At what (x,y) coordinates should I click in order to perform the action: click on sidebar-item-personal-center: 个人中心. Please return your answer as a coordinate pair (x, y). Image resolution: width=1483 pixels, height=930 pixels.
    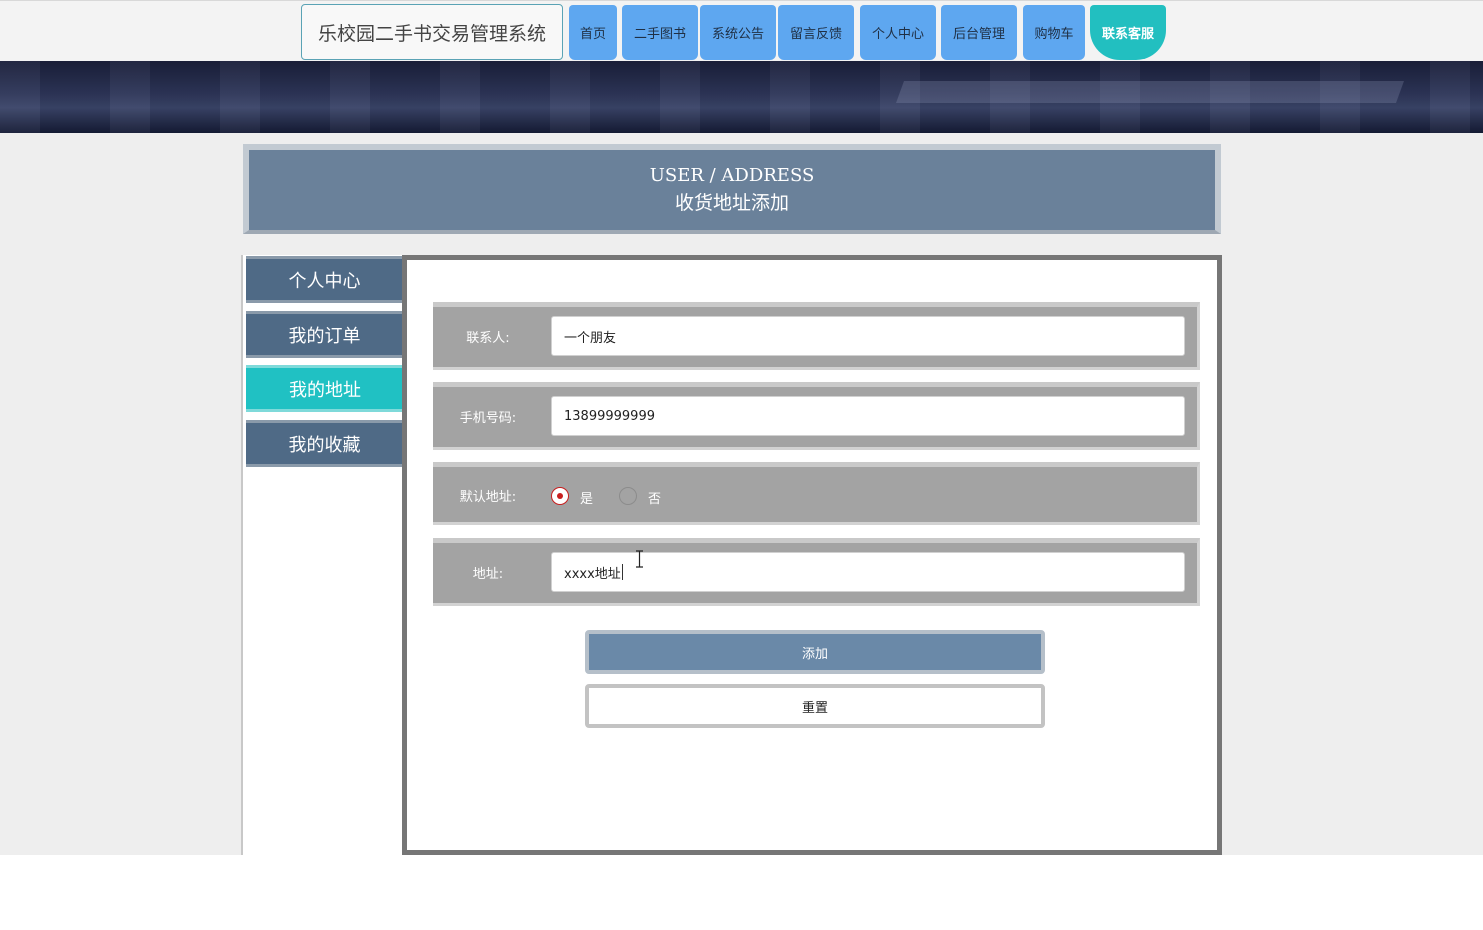
    Looking at the image, I should click on (324, 279).